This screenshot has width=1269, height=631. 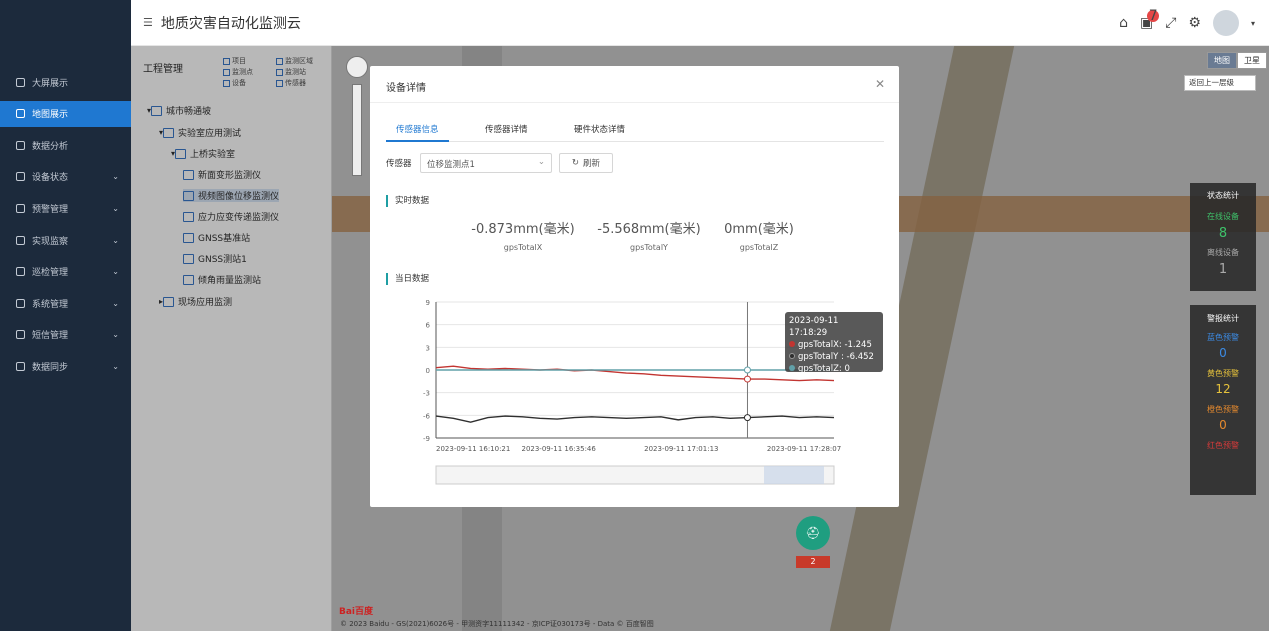 What do you see at coordinates (1222, 60) in the screenshot?
I see `map-type-map: 地图` at bounding box center [1222, 60].